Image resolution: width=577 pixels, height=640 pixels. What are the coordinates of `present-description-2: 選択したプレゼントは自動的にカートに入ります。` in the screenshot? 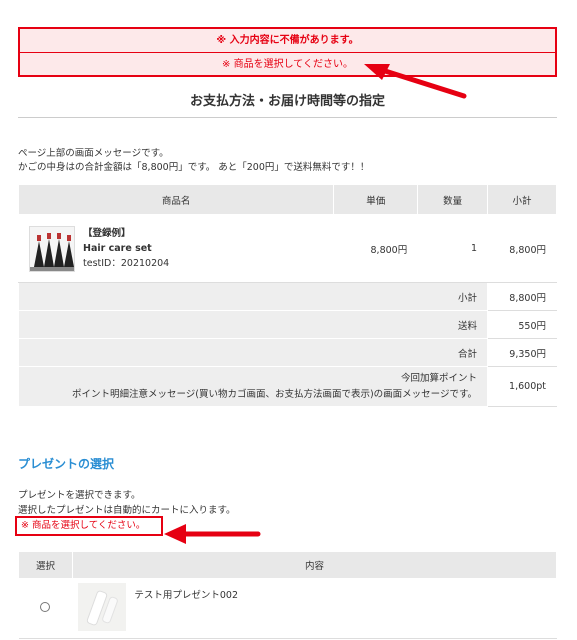 It's located at (127, 510).